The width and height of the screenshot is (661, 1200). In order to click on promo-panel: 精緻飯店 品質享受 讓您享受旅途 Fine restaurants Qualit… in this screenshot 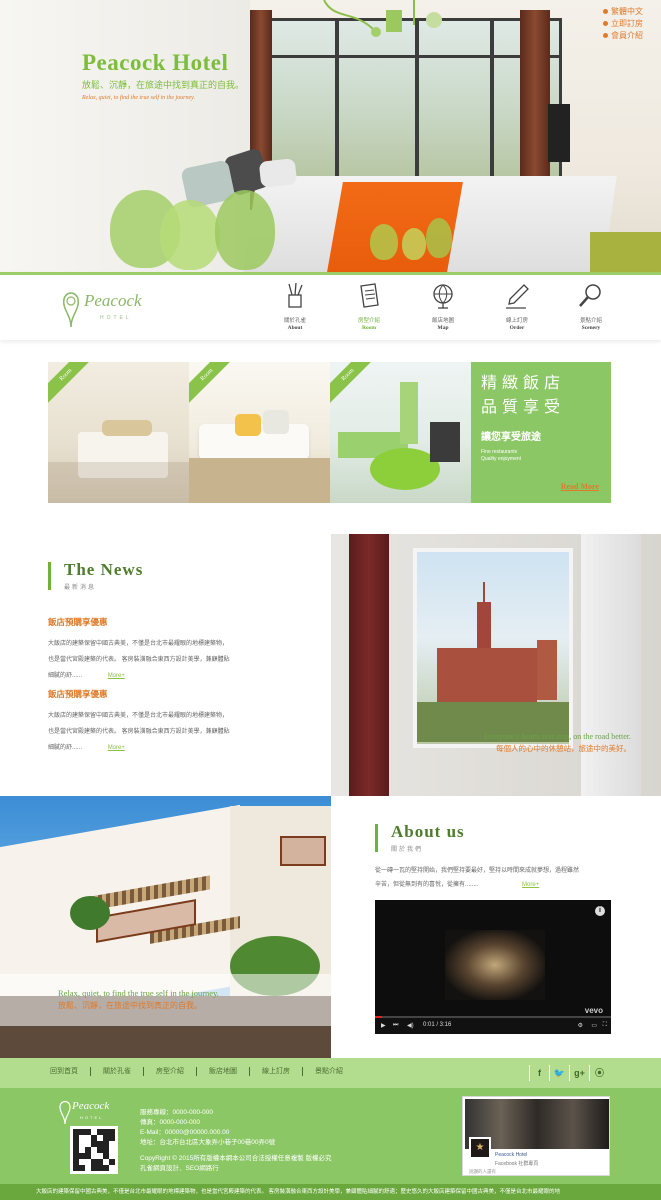, I will do `click(541, 432)`.